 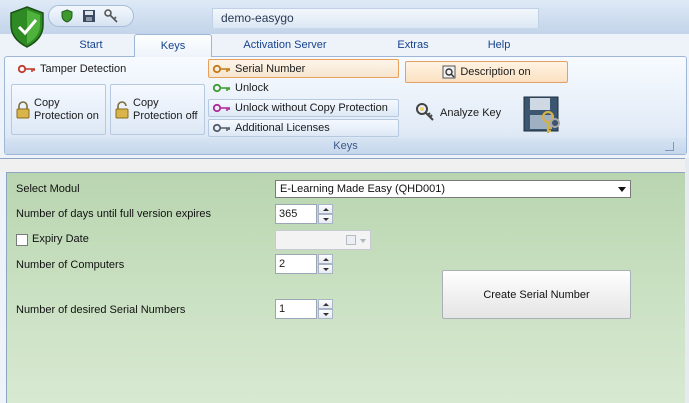 What do you see at coordinates (252, 88) in the screenshot?
I see `unlock-label: Unlock` at bounding box center [252, 88].